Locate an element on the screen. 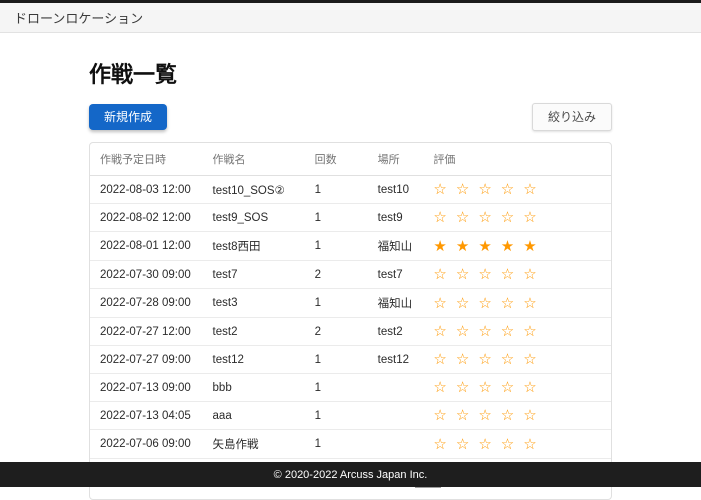 This screenshot has width=701, height=500. cell-datetime: 2022-08-02 12:00 is located at coordinates (146, 217).